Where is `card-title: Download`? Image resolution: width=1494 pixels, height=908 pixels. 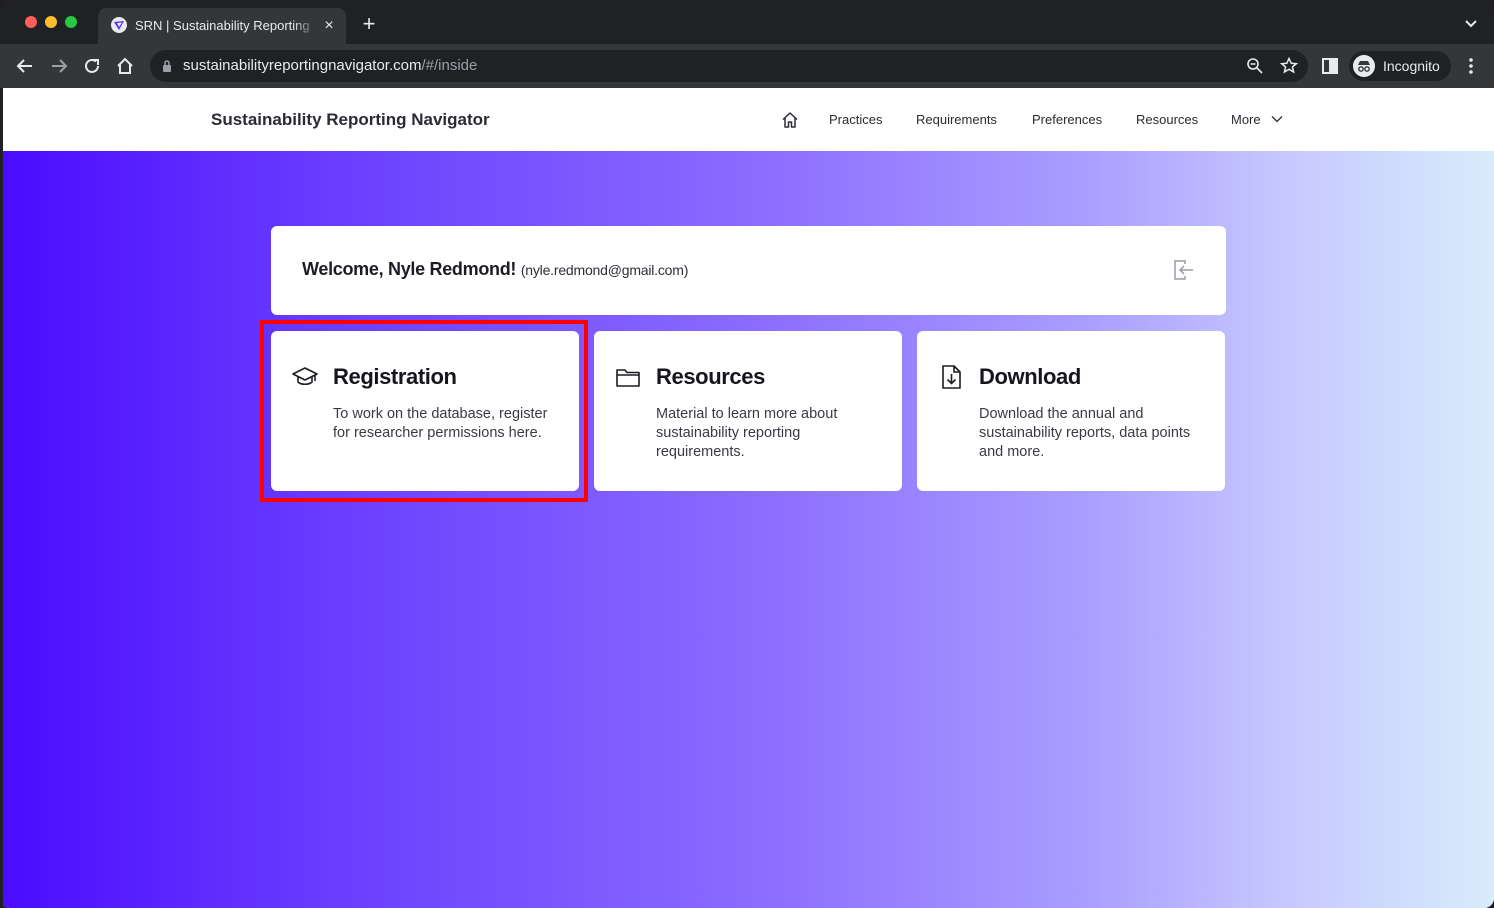
card-title: Download is located at coordinates (1030, 376).